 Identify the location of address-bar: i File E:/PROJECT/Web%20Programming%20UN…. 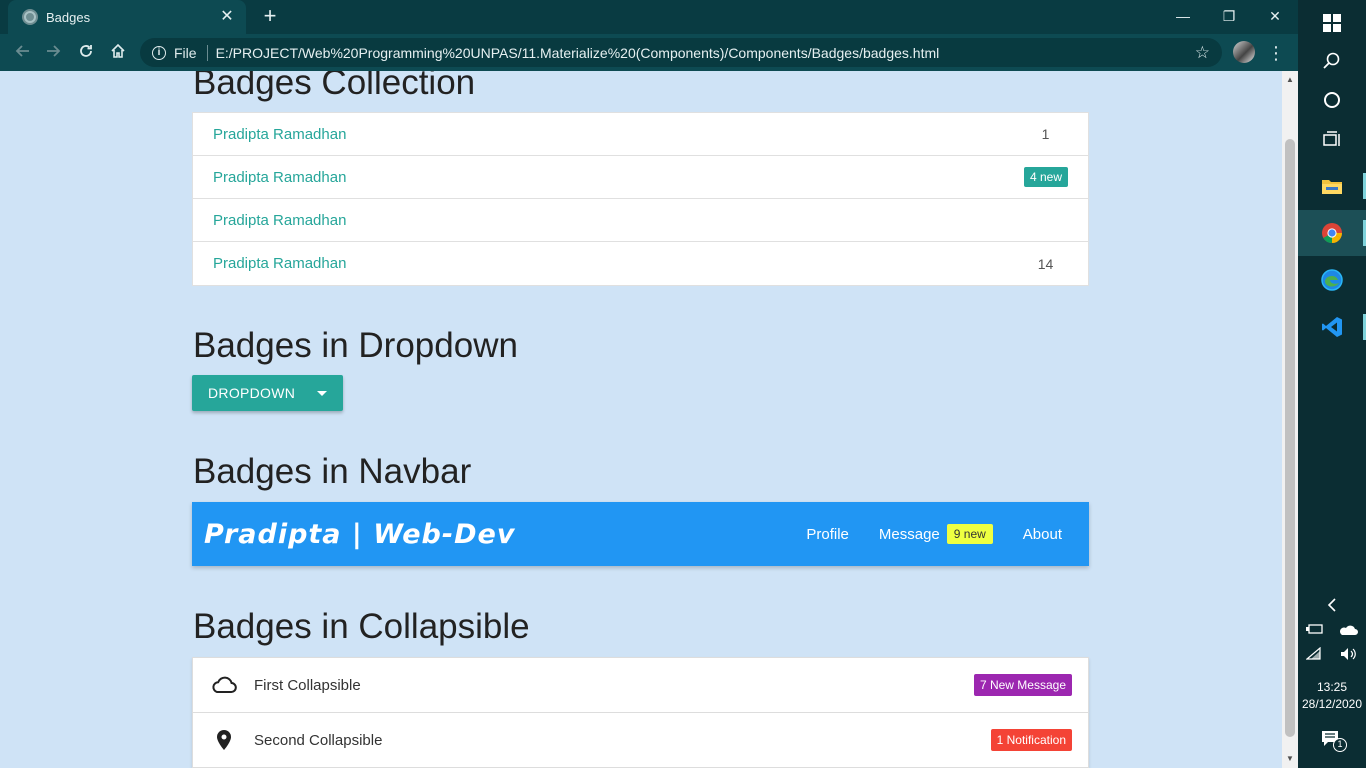
(681, 52).